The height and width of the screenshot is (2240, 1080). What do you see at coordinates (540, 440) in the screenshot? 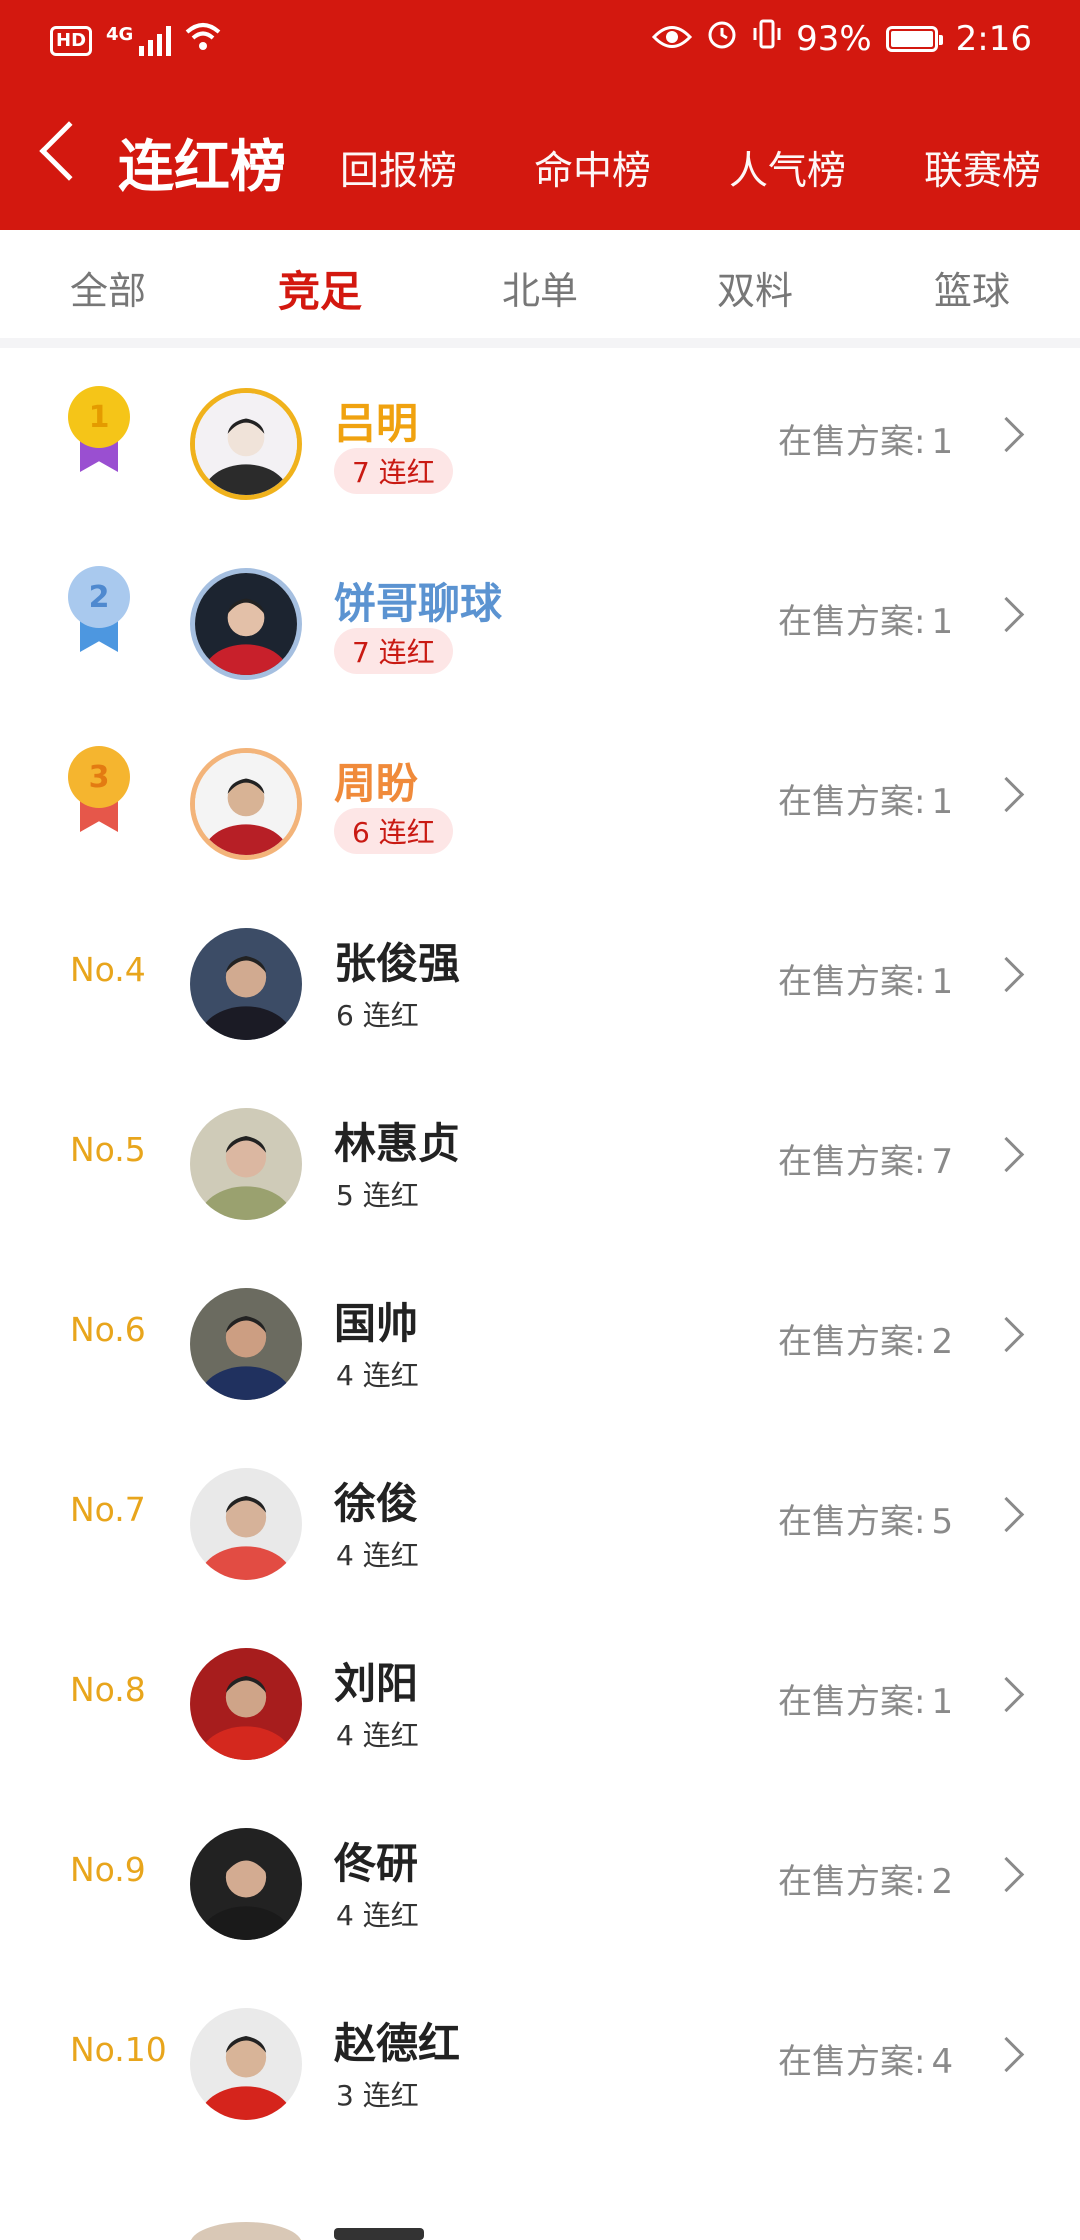
I see `list-item: 1 吕明 7 连红 在售方案: 1` at bounding box center [540, 440].